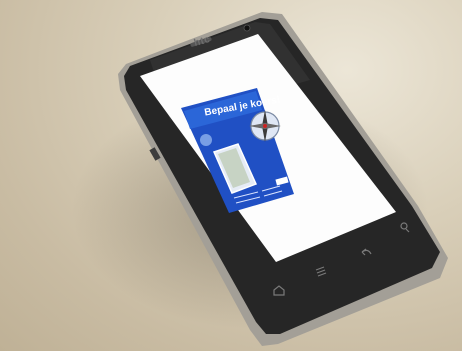 This screenshot has height=351, width=462. I want to click on ad-badge-icon, so click(206, 140).